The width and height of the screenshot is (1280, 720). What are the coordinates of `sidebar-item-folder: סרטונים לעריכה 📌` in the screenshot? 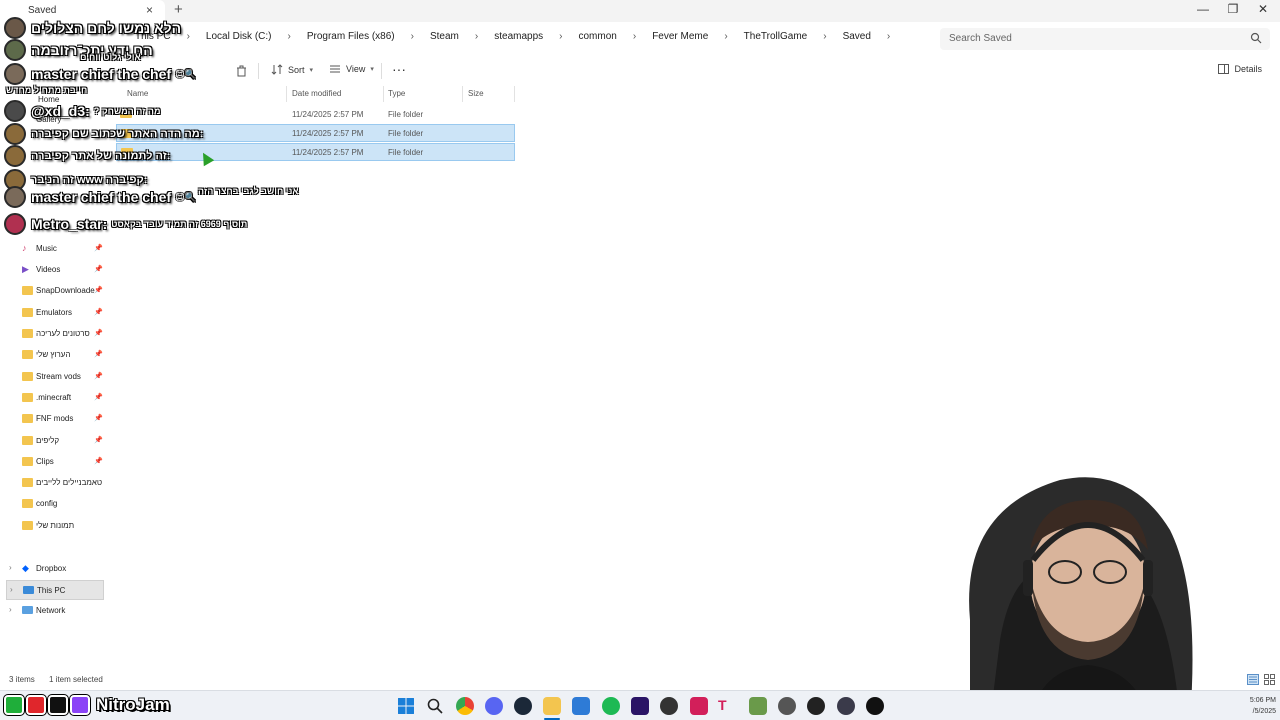 It's located at (55, 334).